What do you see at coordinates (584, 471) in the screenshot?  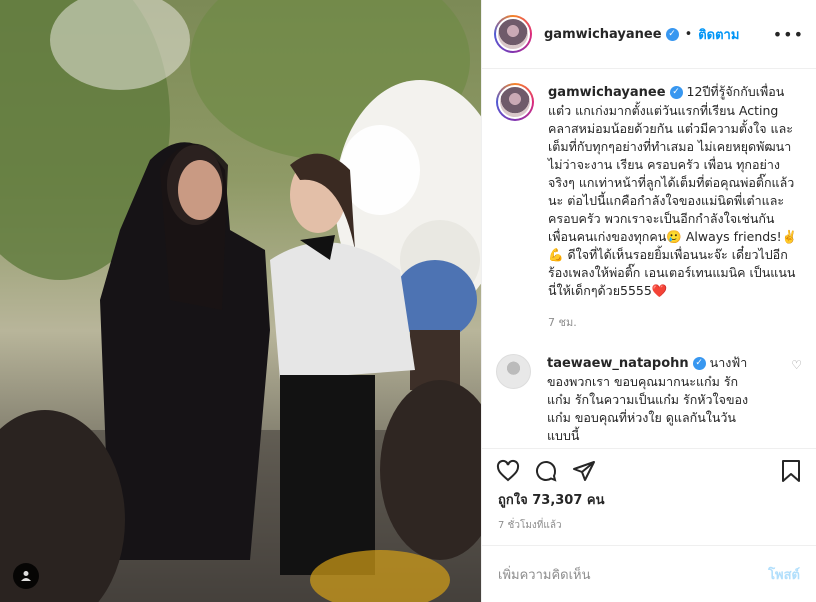 I see `share-paper-plane-icon` at bounding box center [584, 471].